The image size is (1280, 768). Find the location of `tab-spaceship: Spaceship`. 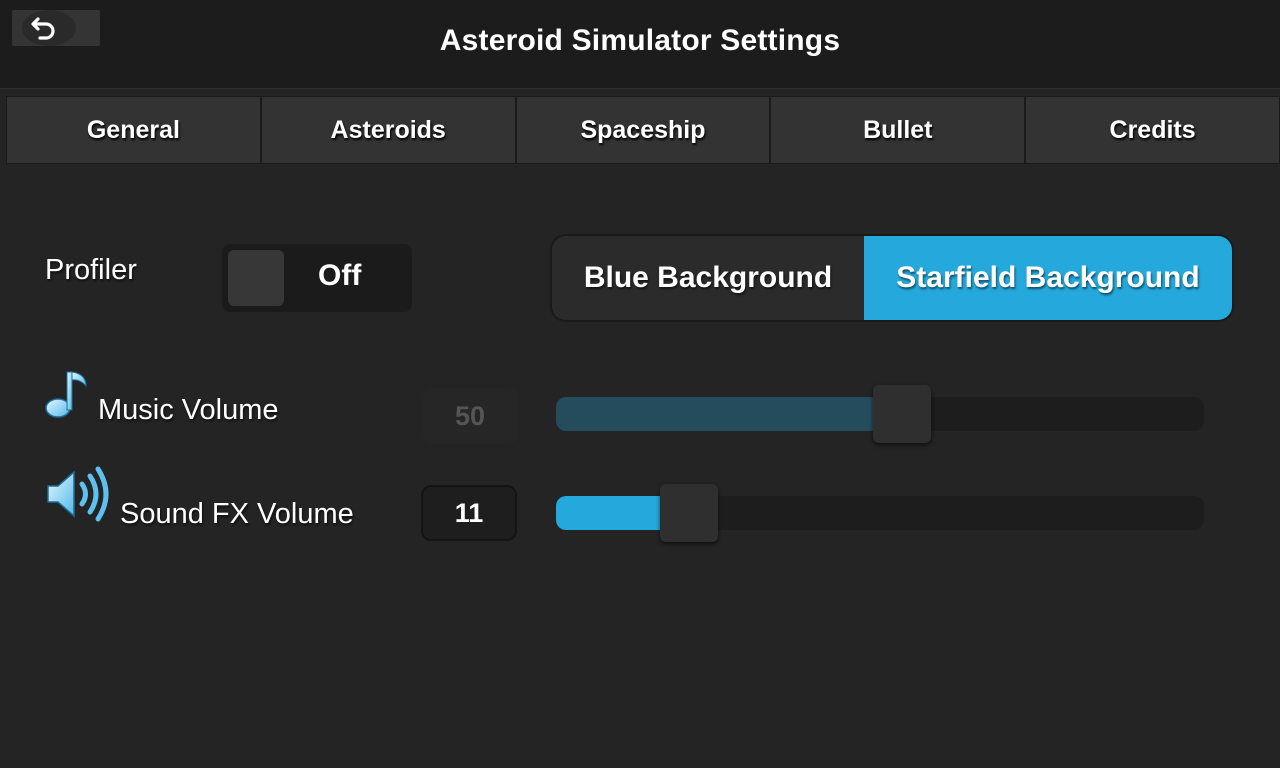

tab-spaceship: Spaceship is located at coordinates (643, 130).